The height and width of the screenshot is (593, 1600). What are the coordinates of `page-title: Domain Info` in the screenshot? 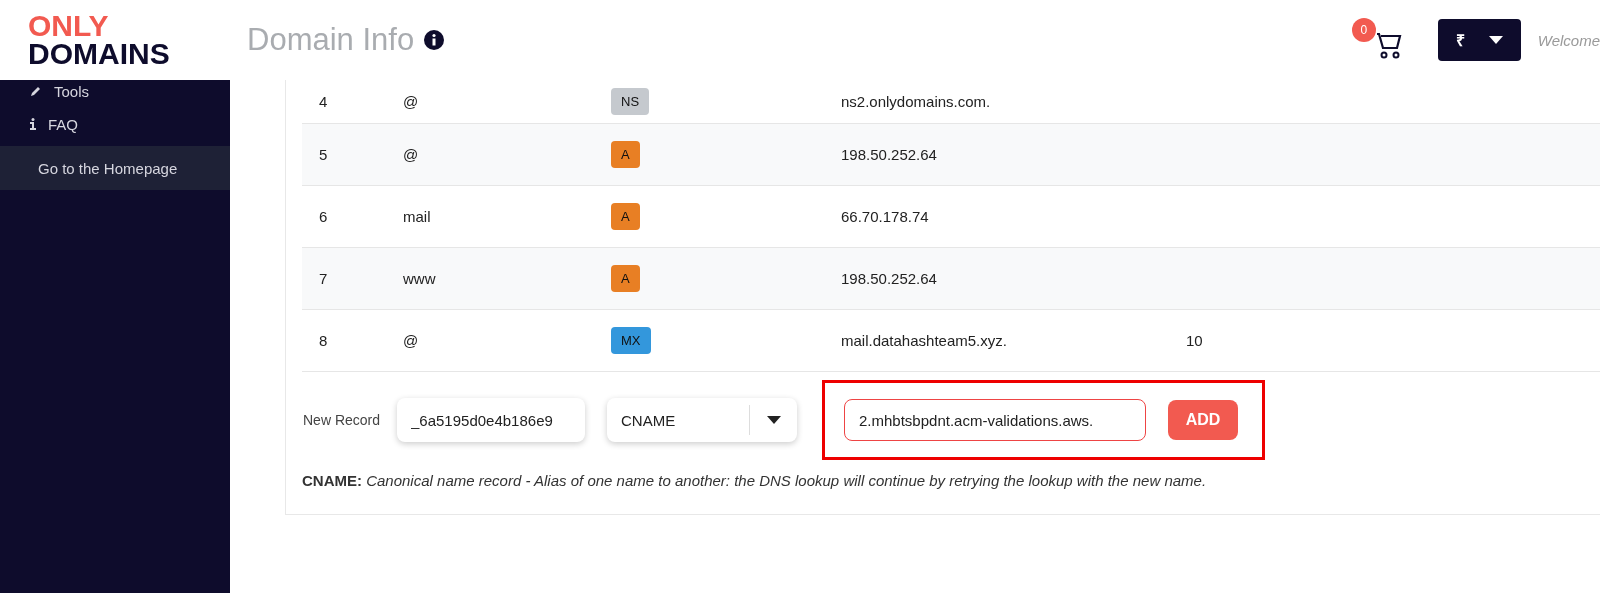 It's located at (331, 40).